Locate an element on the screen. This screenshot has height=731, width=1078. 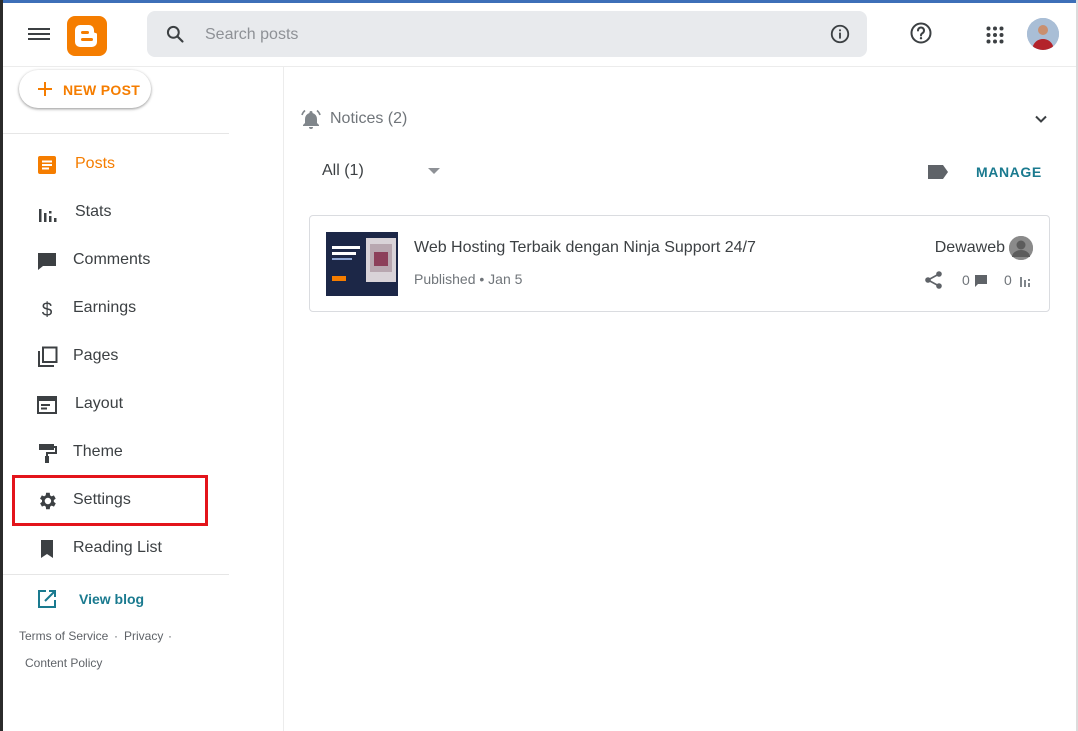
new-post-label: NEW POST is located at coordinates (102, 90).